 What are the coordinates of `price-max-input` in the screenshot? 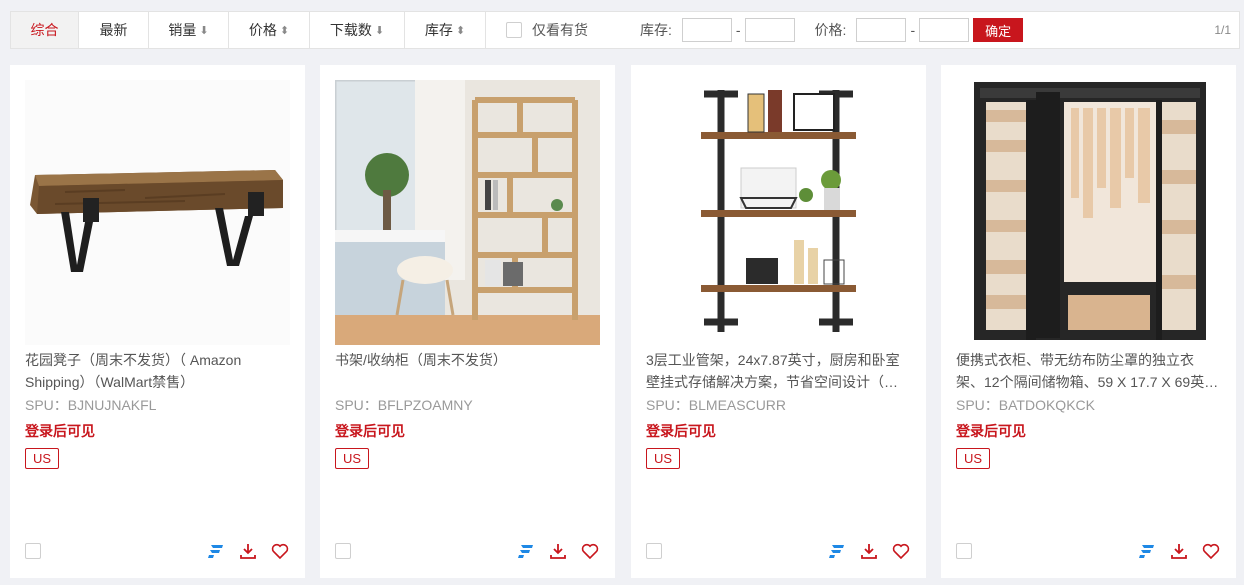 It's located at (944, 30).